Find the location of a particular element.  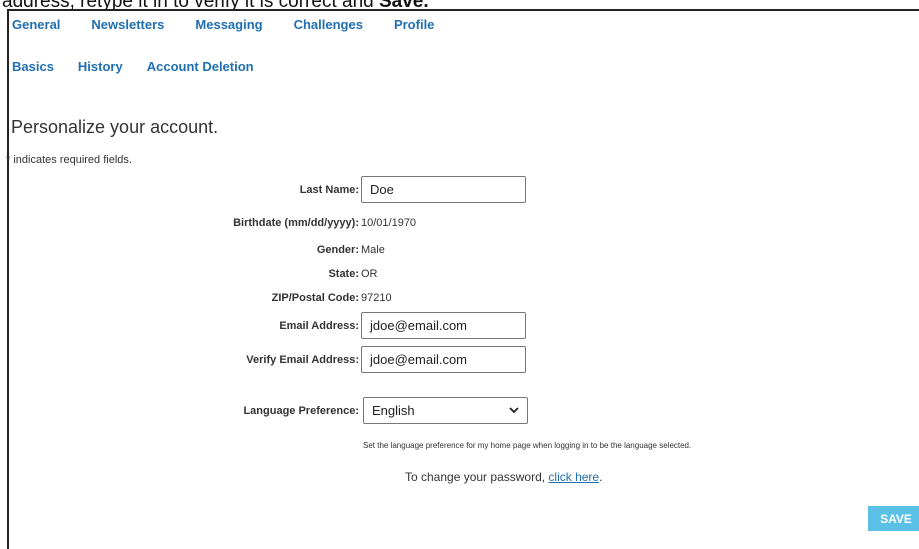

save-button: SAVE is located at coordinates (893, 518).